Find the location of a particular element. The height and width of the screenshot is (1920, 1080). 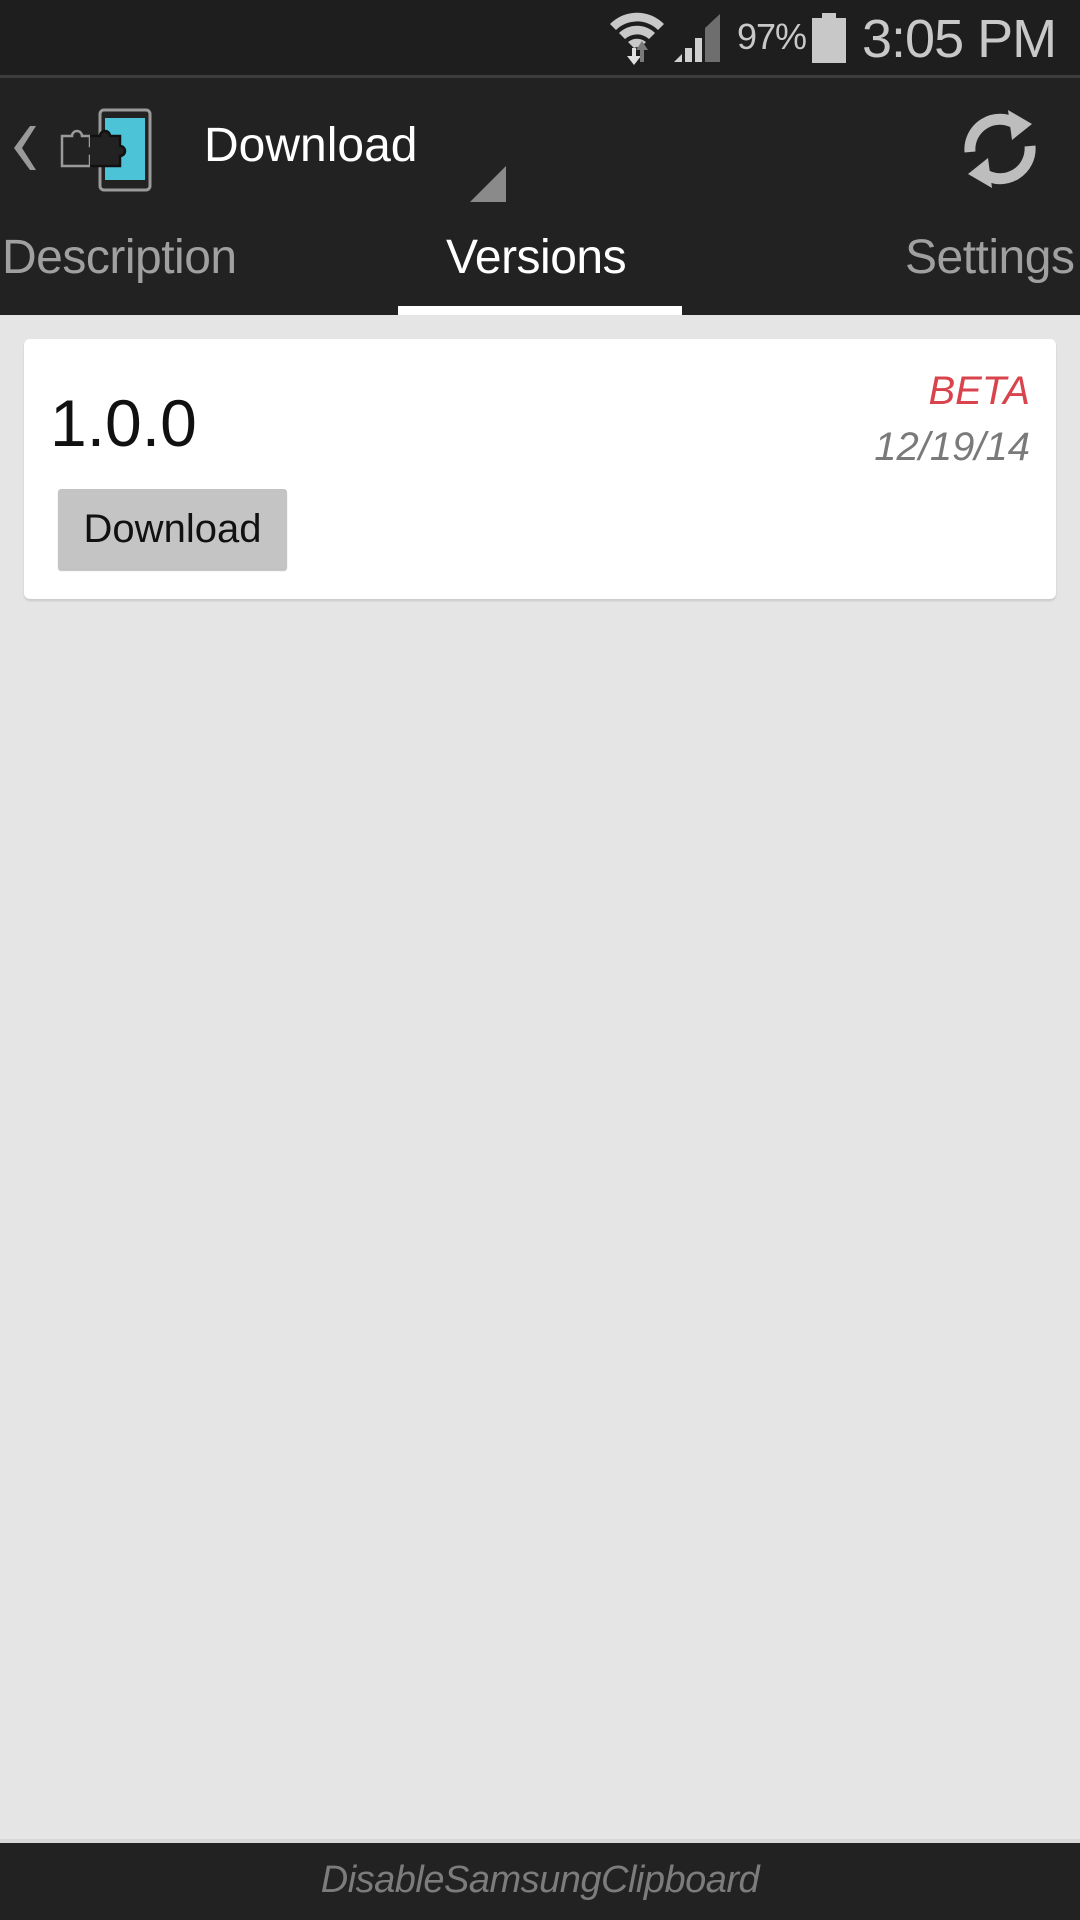

refresh-icon is located at coordinates (1000, 149).